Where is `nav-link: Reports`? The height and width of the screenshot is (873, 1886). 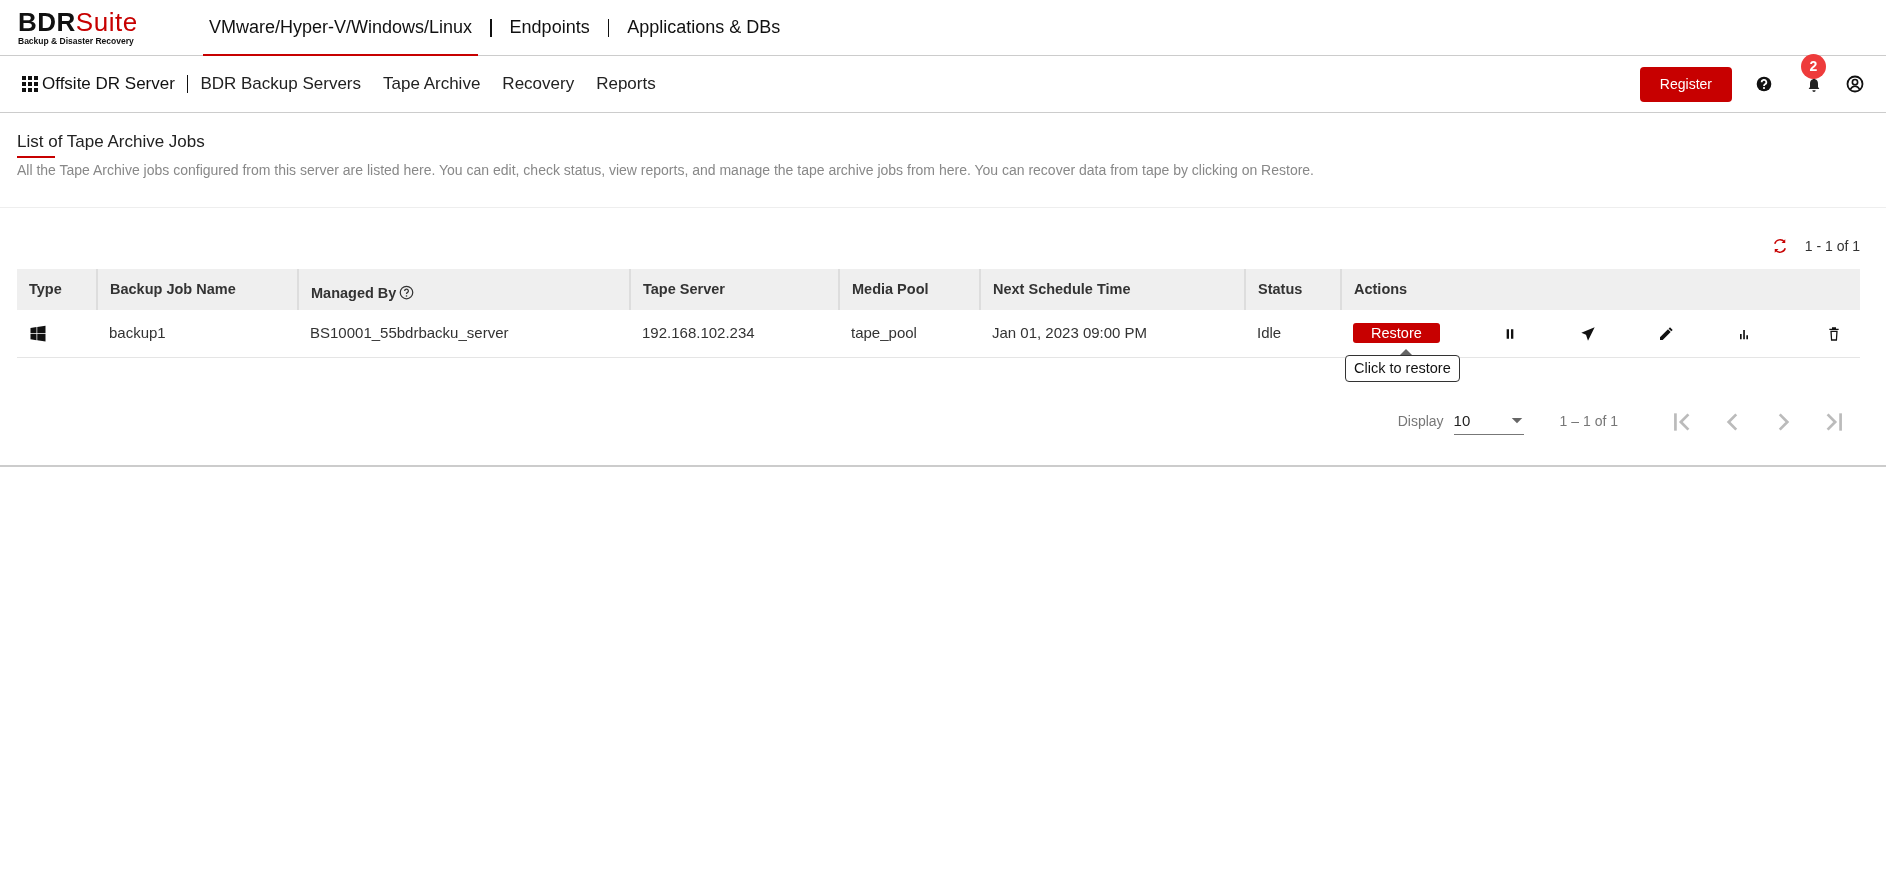 nav-link: Reports is located at coordinates (626, 84).